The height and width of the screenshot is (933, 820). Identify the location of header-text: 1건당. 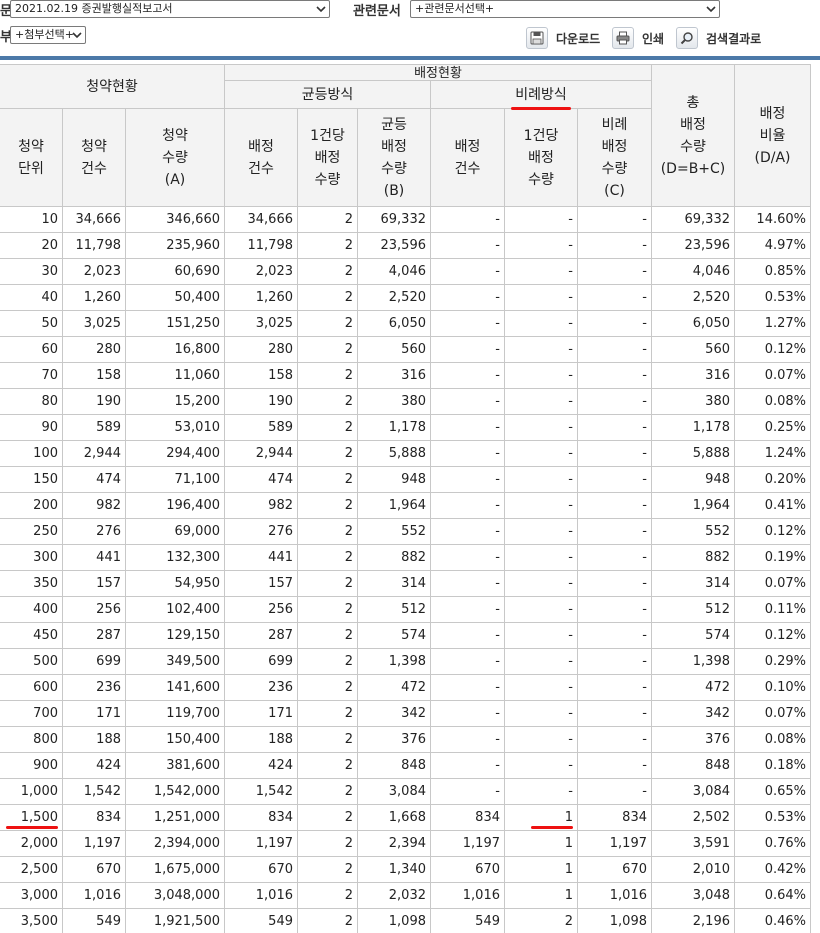
(327, 135).